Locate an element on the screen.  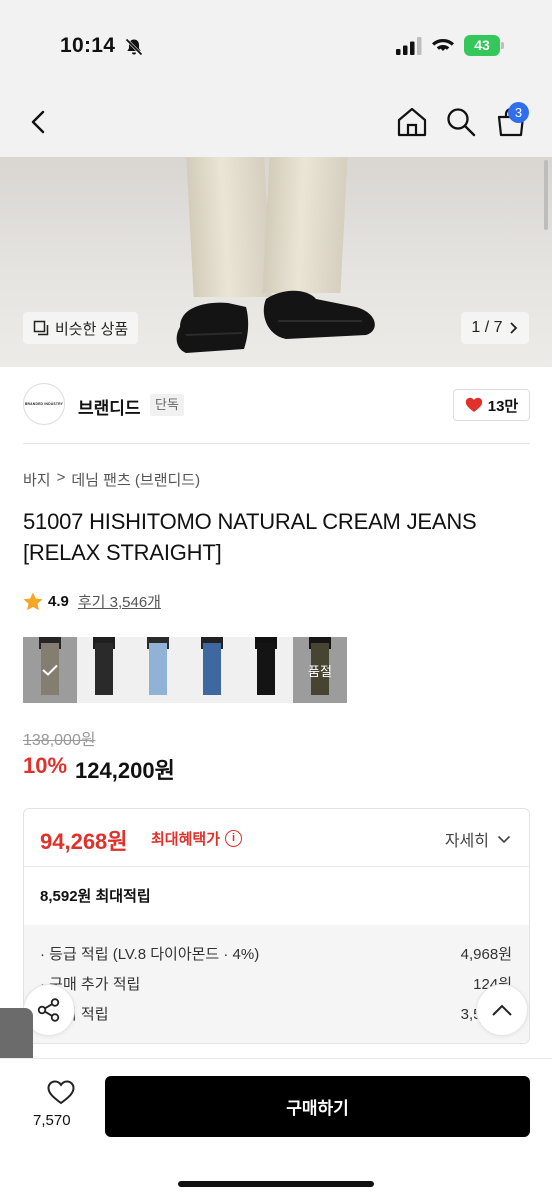
page-indicator-text: 1 / 7 is located at coordinates (487, 327).